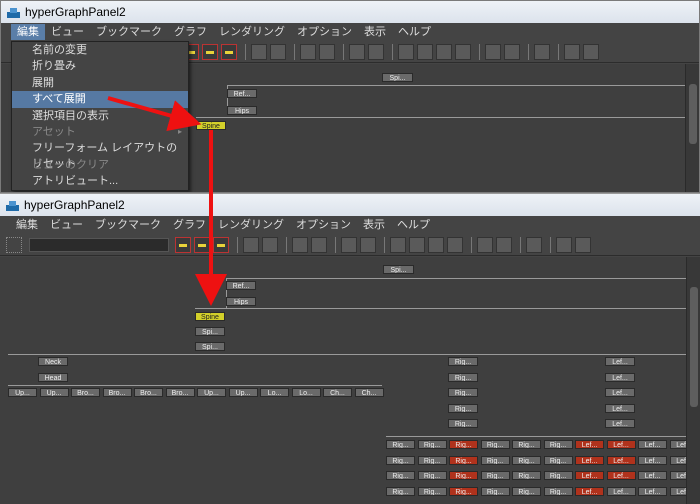 The width and height of the screenshot is (700, 504). Describe the element at coordinates (375, 32) in the screenshot. I see `menu-show: 表示` at that location.